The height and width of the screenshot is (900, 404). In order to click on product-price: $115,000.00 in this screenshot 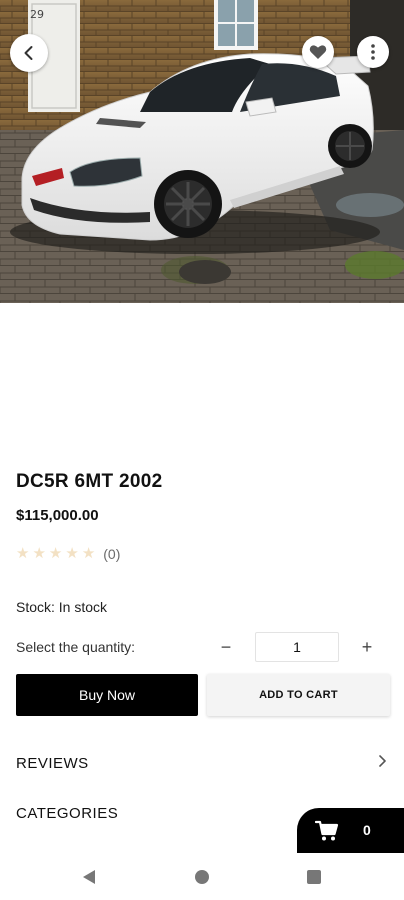, I will do `click(57, 515)`.